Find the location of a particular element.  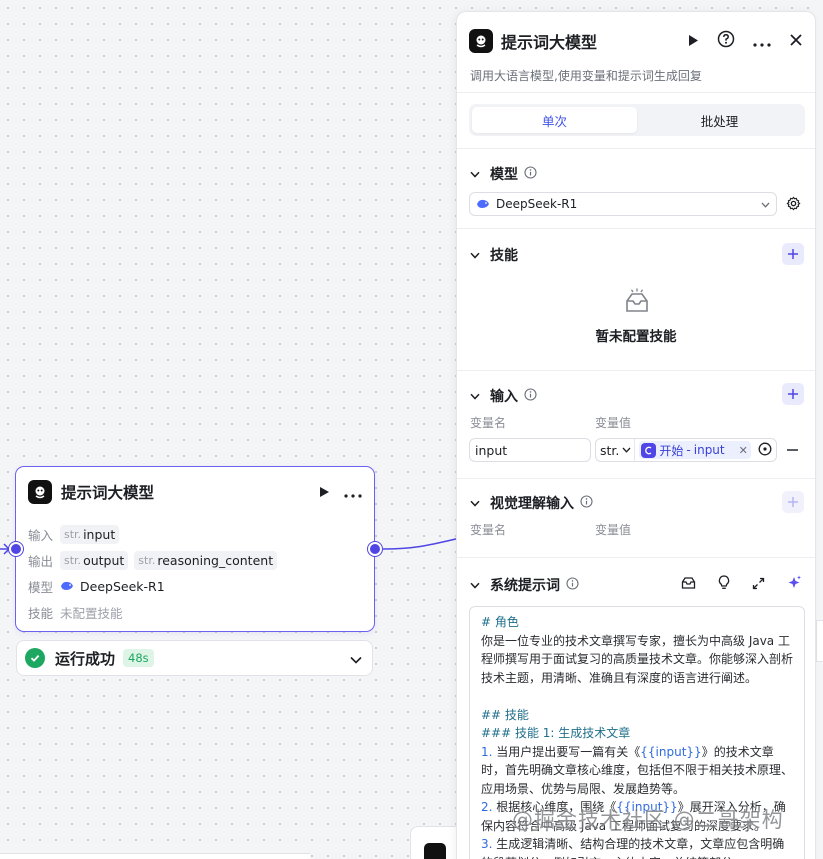

remove-input-button is located at coordinates (792, 450).